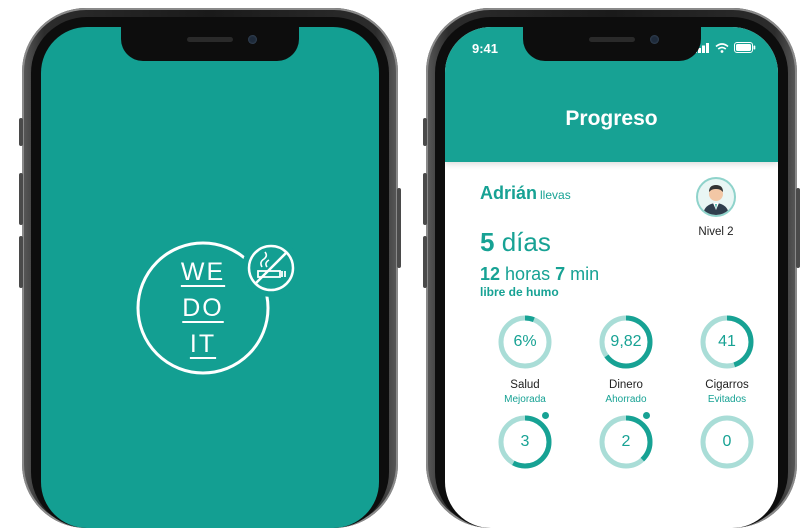  I want to click on gauge-extra-1-notification-dot, so click(545, 415).